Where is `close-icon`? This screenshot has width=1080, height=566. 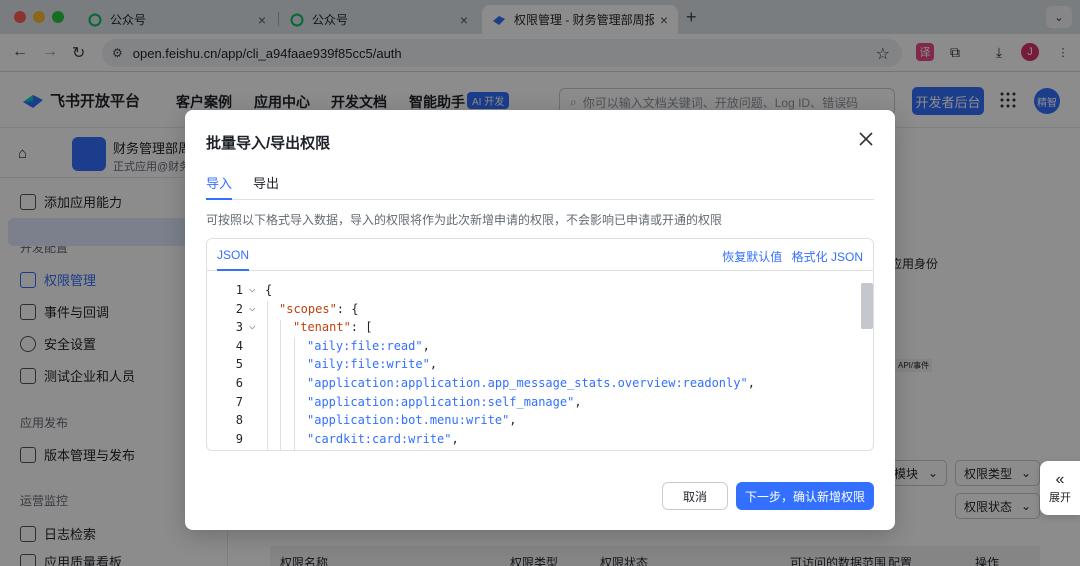
close-icon is located at coordinates (866, 139).